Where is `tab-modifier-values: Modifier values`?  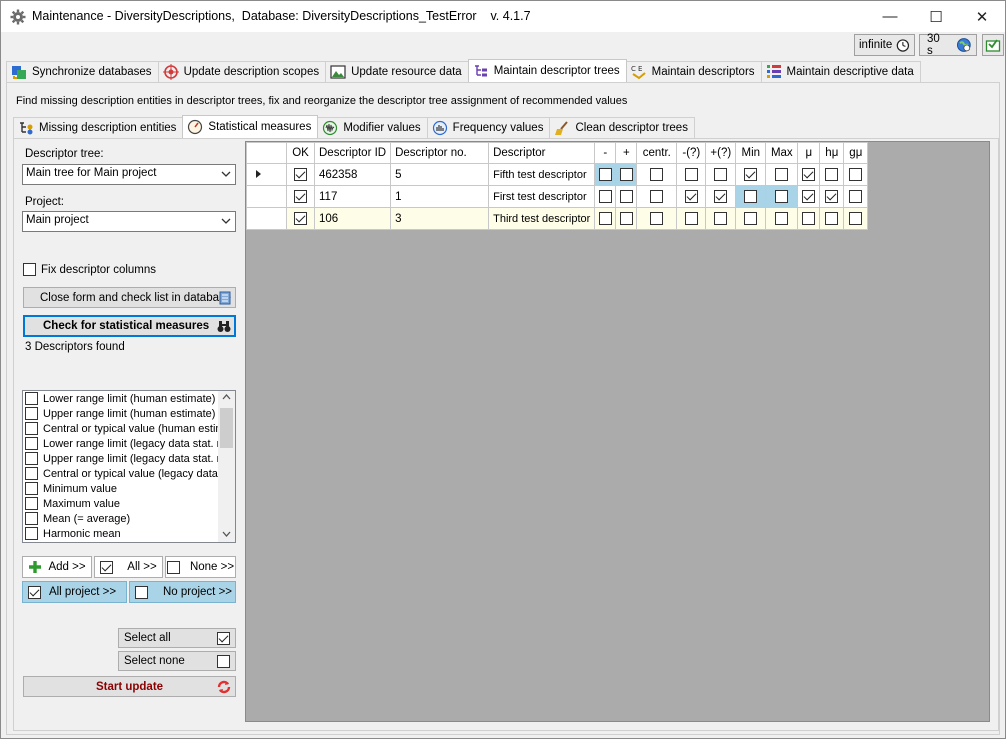
tab-modifier-values: Modifier values is located at coordinates (372, 127).